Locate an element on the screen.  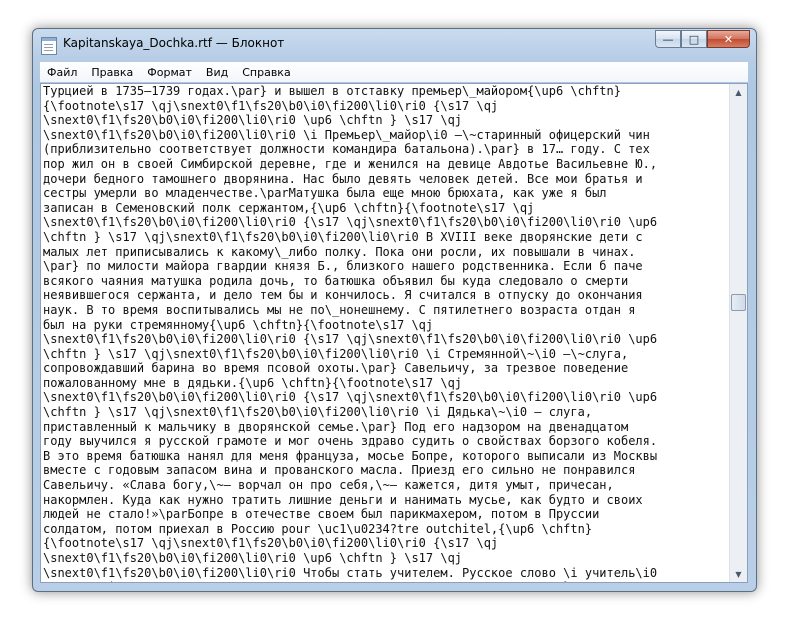
caption-buttons: — □ ✕ is located at coordinates (702, 40).